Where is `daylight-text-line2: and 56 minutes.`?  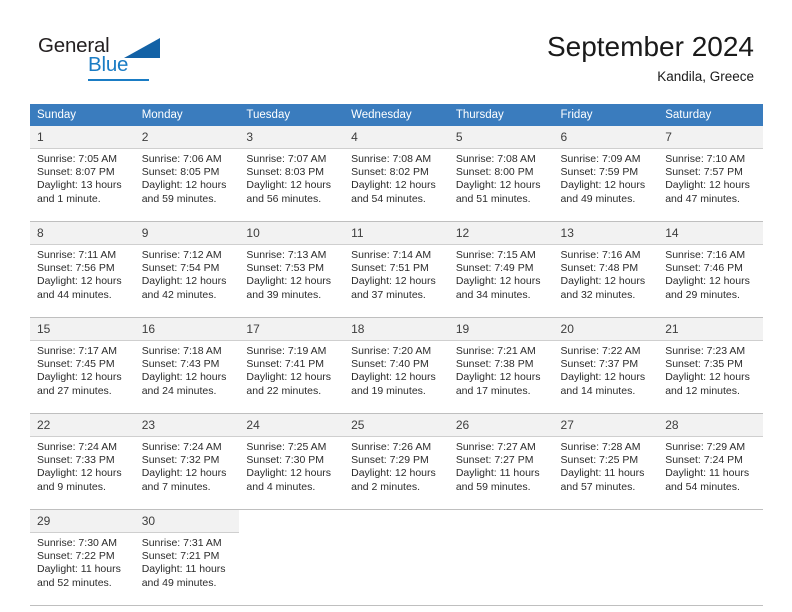
daylight-text-line2: and 56 minutes. is located at coordinates (284, 198).